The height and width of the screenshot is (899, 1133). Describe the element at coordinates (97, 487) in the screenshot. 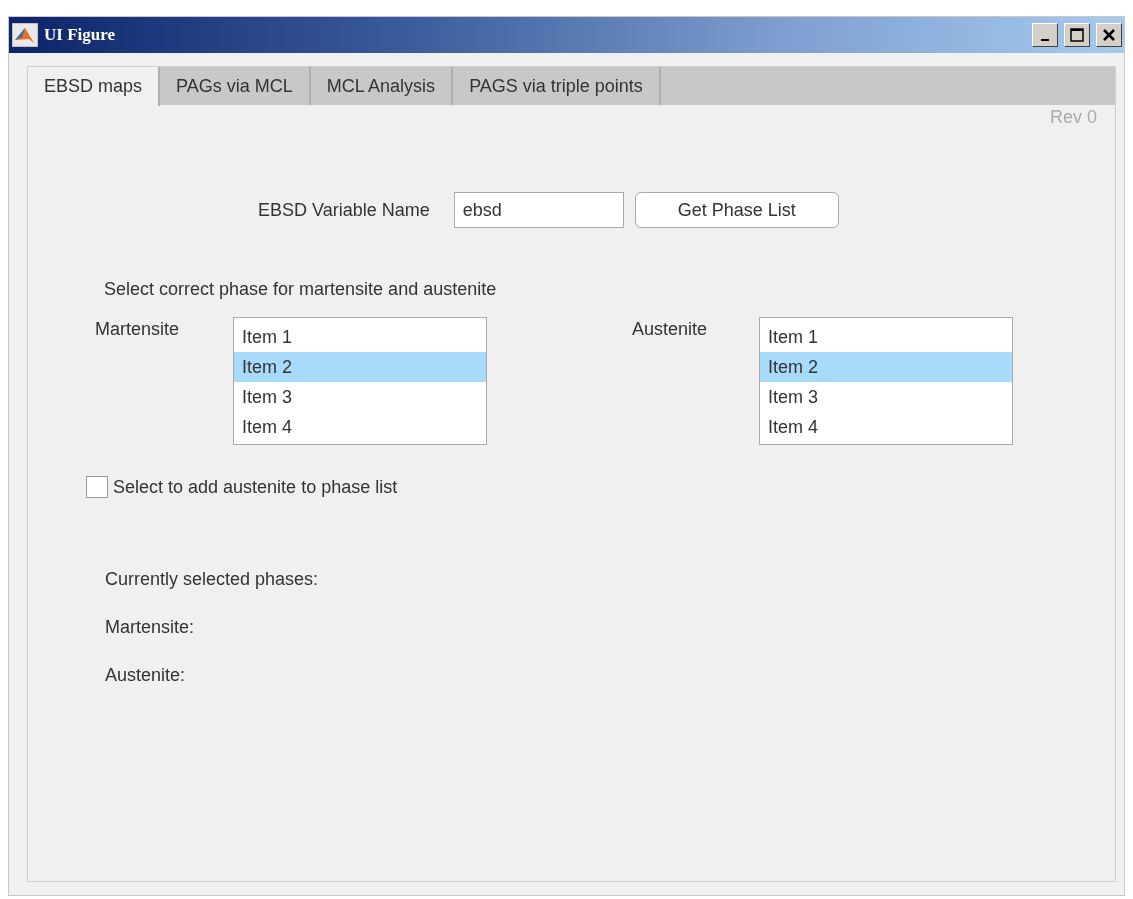

I see `checkbox` at that location.